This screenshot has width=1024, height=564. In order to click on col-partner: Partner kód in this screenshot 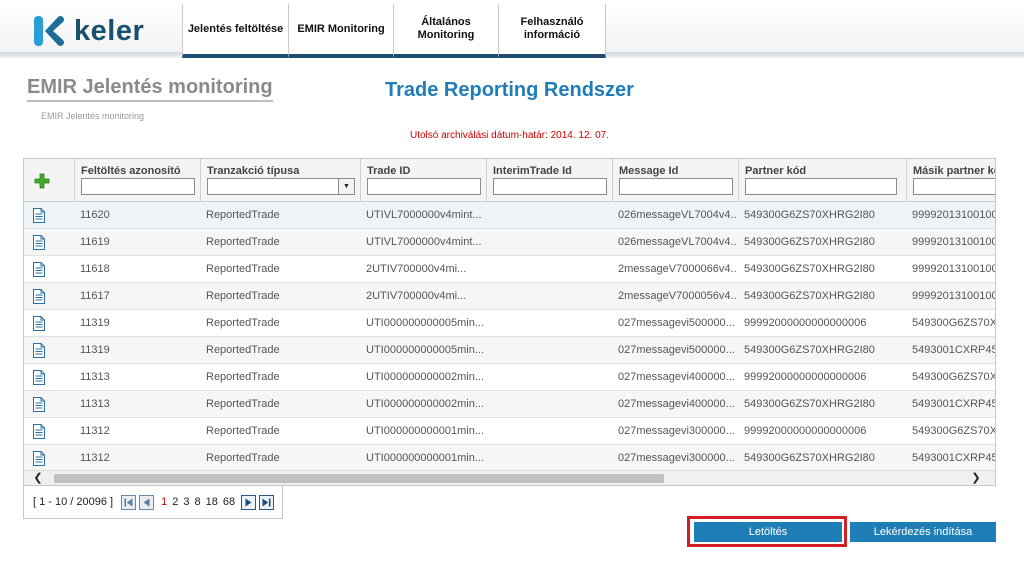, I will do `click(822, 180)`.